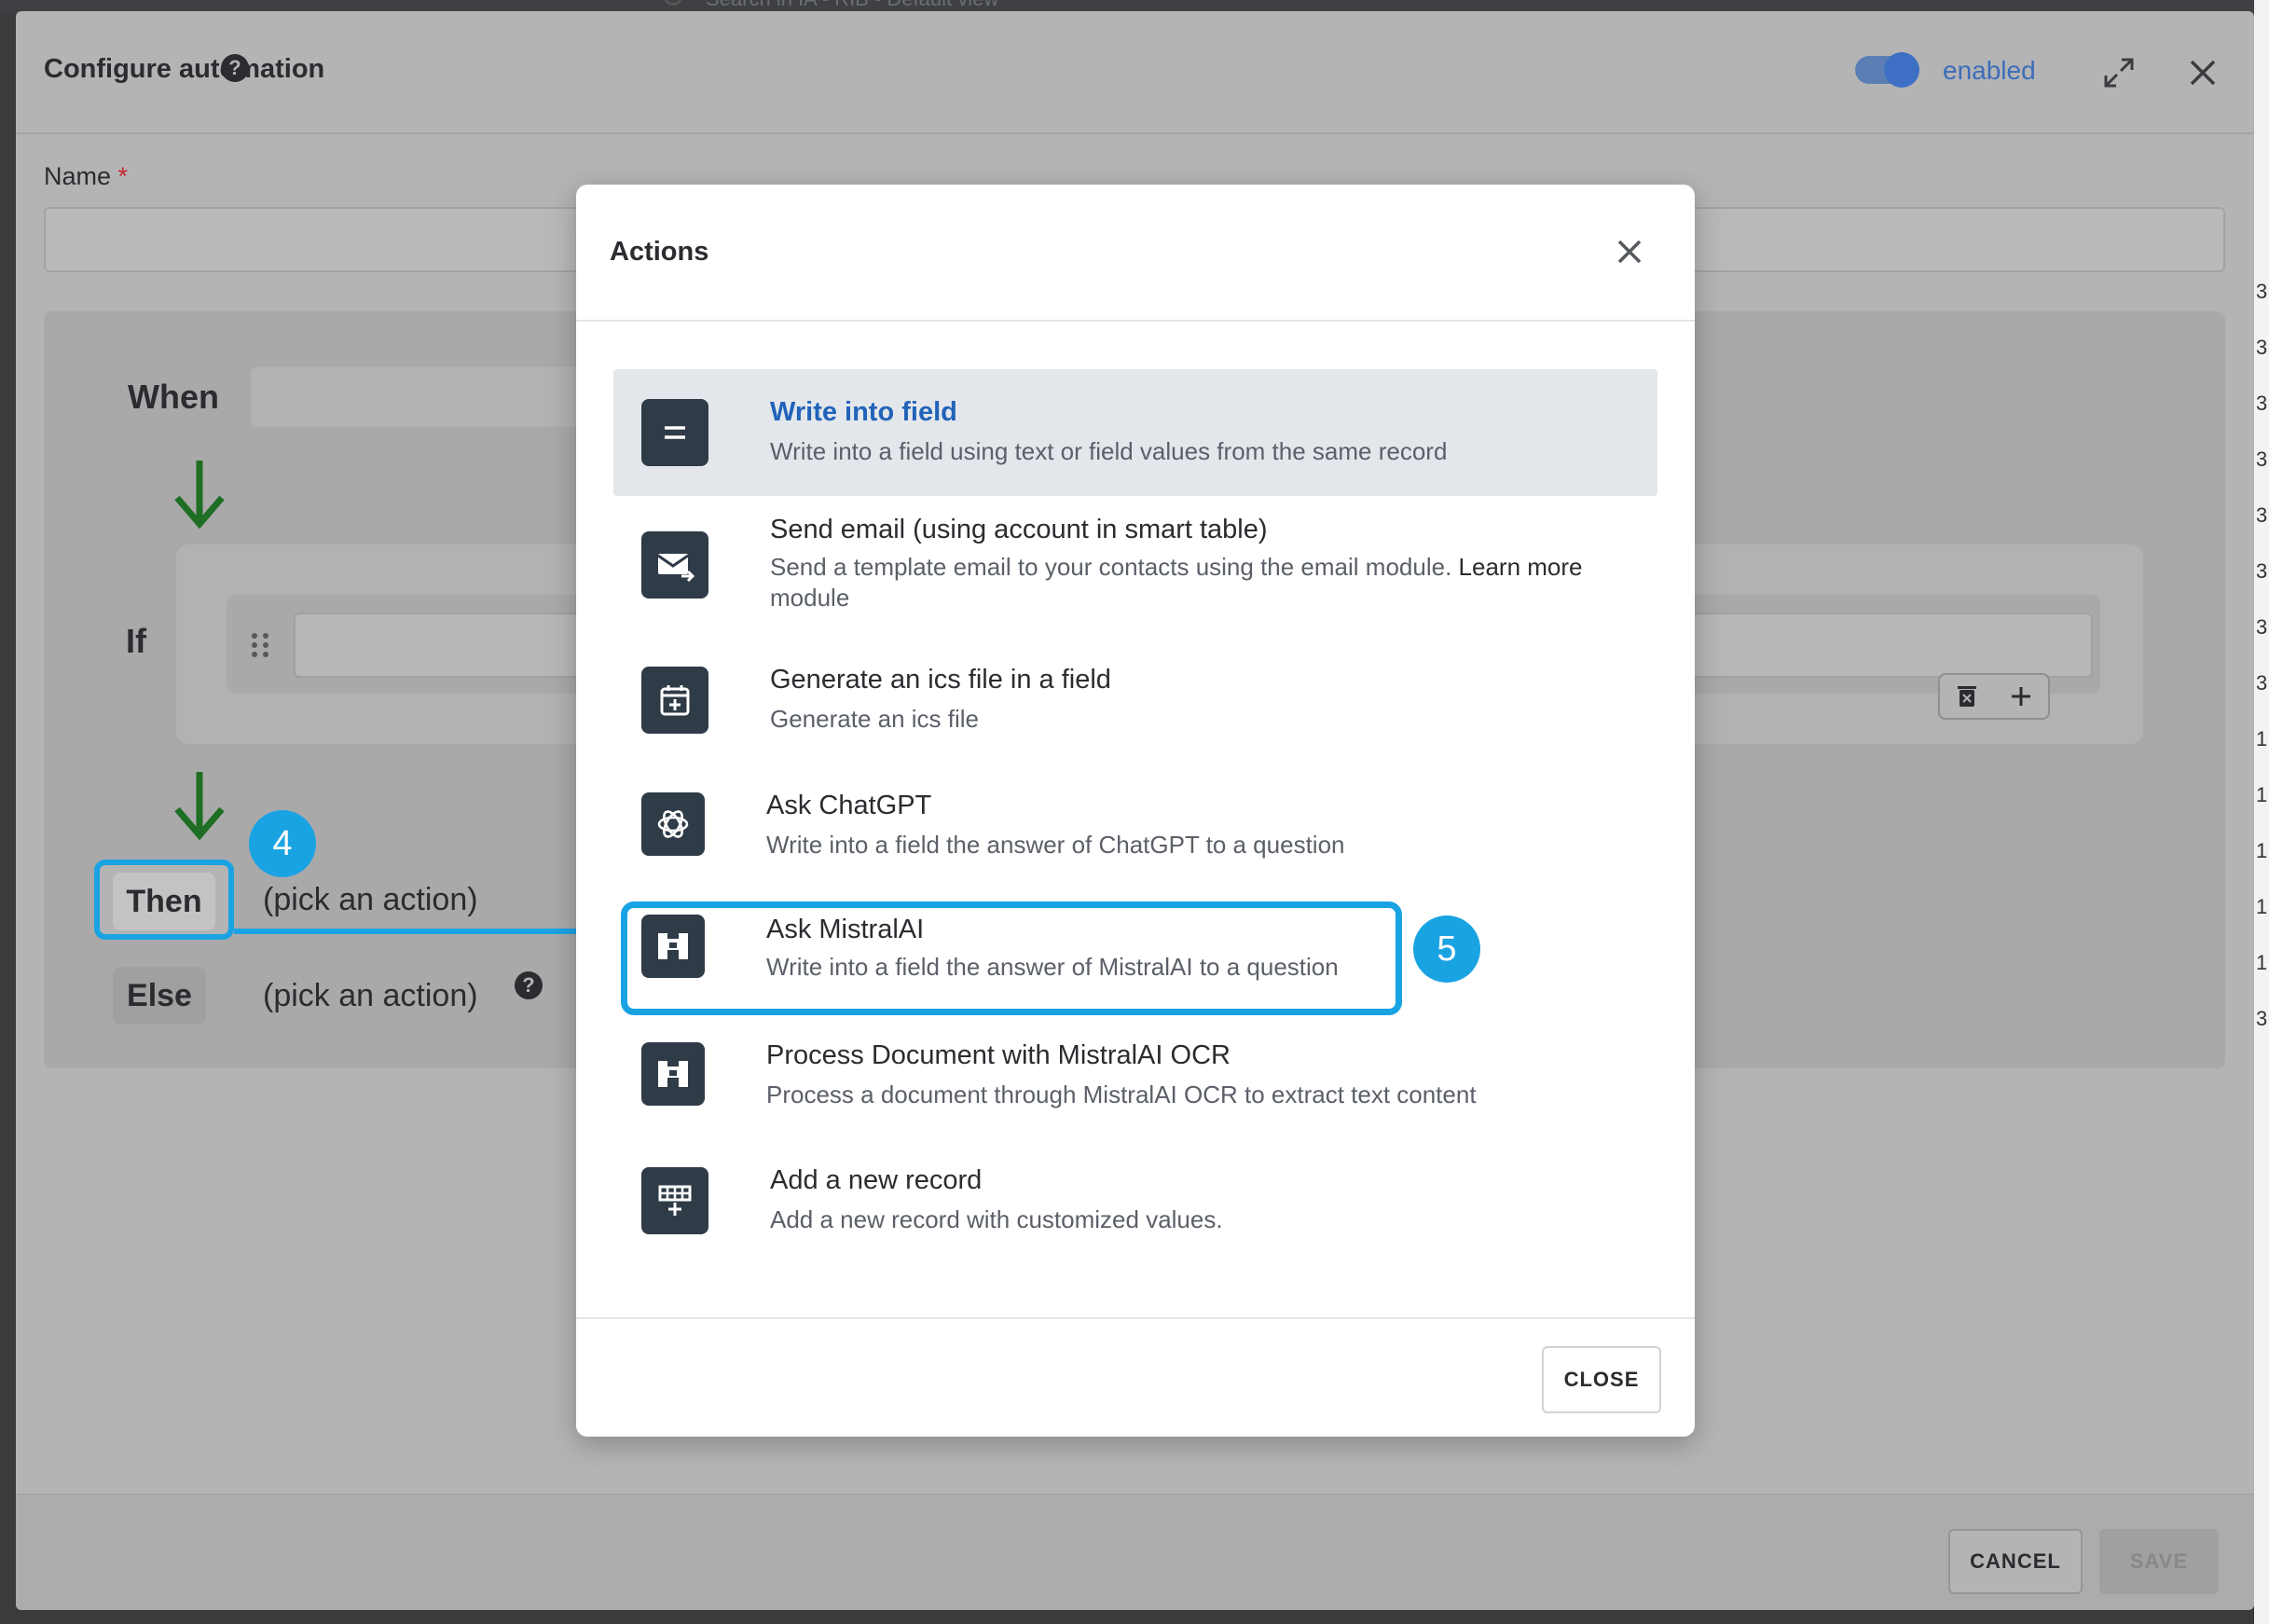 This screenshot has width=2269, height=1624. I want to click on then-label: Then, so click(164, 901).